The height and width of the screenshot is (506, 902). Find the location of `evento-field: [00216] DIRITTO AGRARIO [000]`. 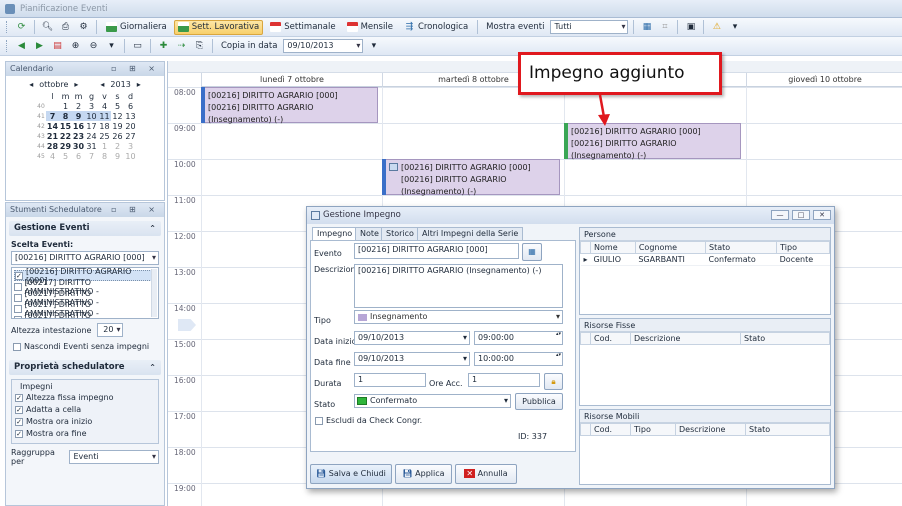

evento-field: [00216] DIRITTO AGRARIO [000] is located at coordinates (436, 251).